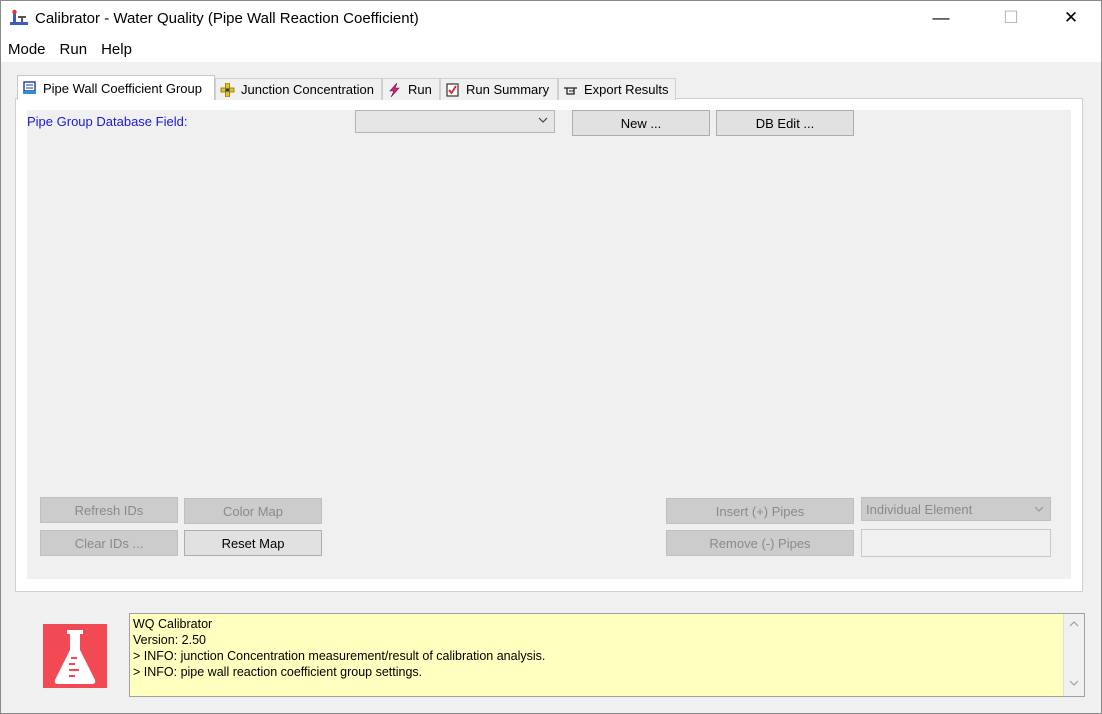 Image resolution: width=1102 pixels, height=714 pixels. What do you see at coordinates (27, 49) in the screenshot?
I see `menu-mode: Mode` at bounding box center [27, 49].